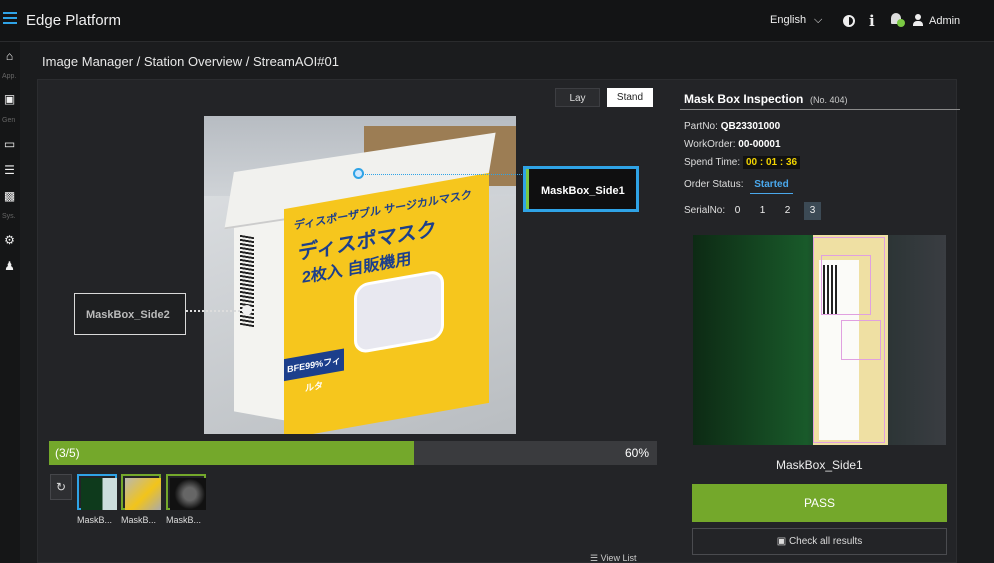 This screenshot has height=563, width=994. I want to click on info-icon: i, so click(872, 21).